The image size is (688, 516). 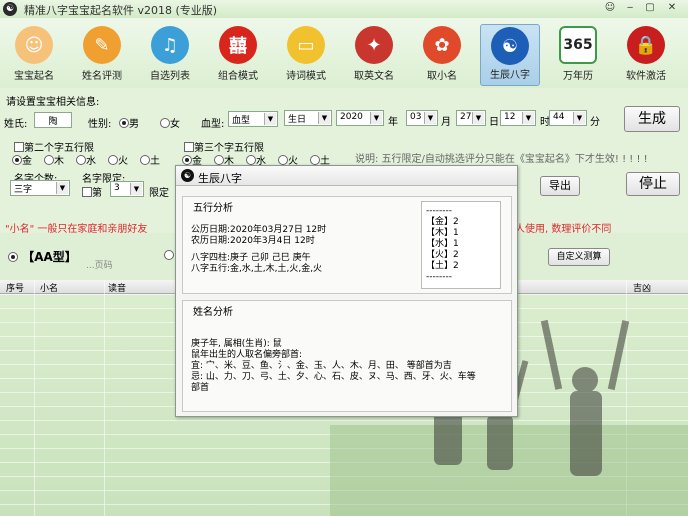 I want to click on name-count-select: 三字 ▼, so click(x=40, y=188).